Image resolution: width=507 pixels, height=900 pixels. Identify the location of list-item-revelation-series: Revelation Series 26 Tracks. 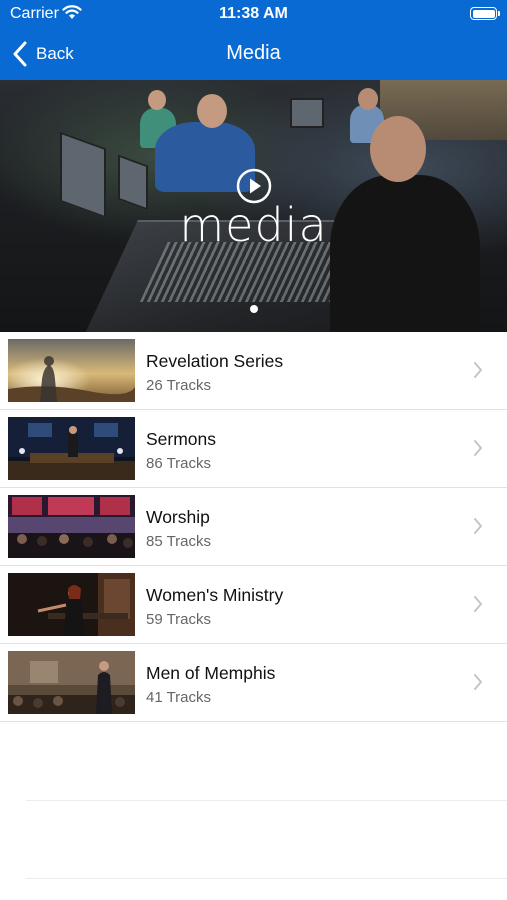
(253, 371).